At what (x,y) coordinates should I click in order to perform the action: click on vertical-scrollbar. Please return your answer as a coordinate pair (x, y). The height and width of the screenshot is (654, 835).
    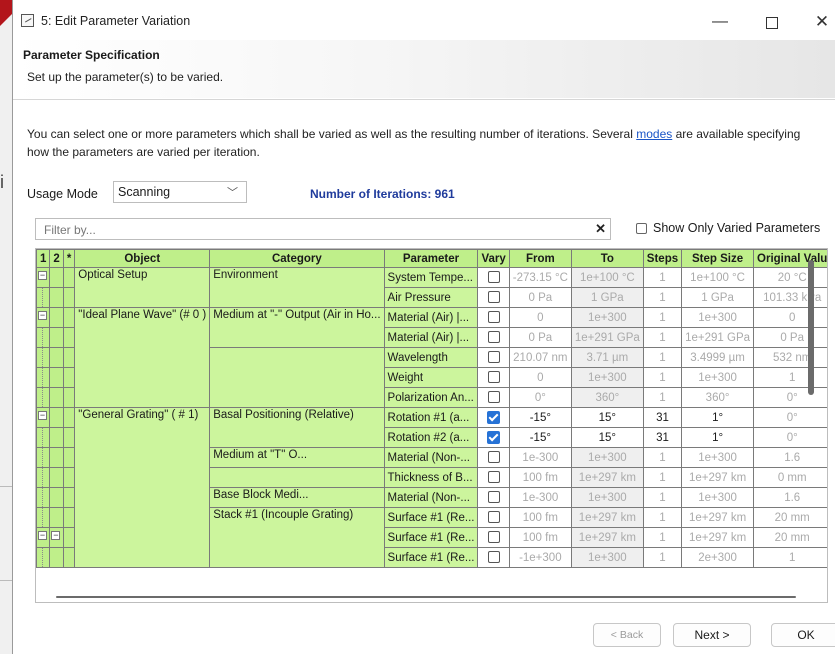
    Looking at the image, I should click on (811, 327).